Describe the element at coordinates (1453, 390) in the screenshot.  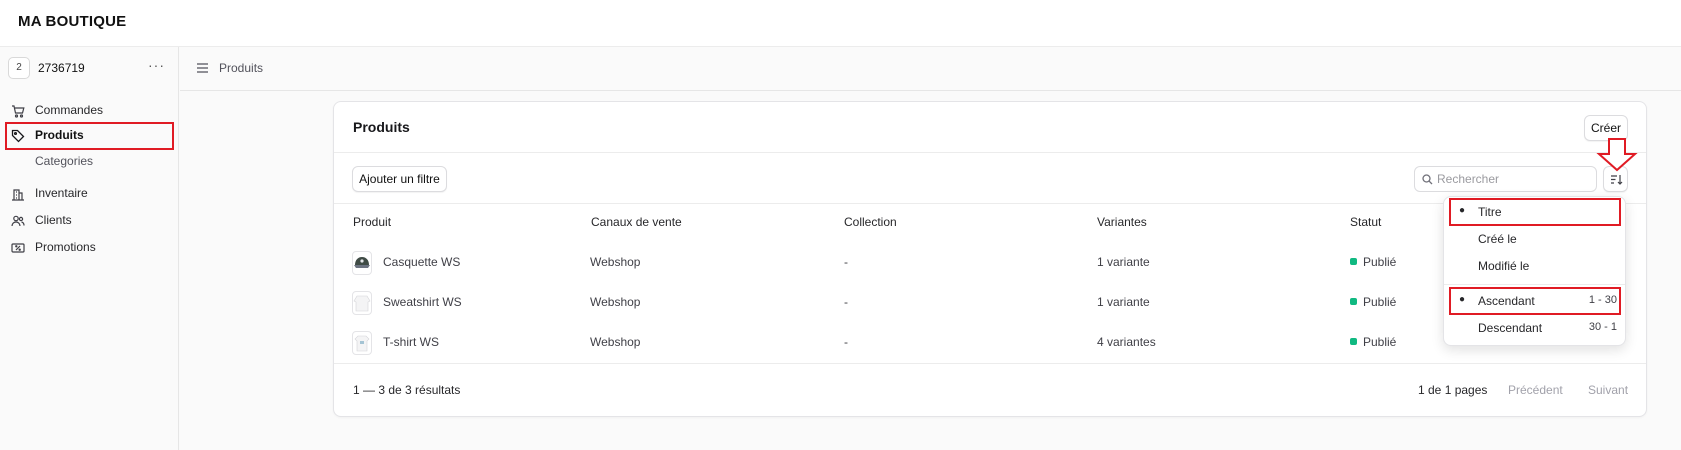
I see `page-indicator: 1 de 1 pages` at that location.